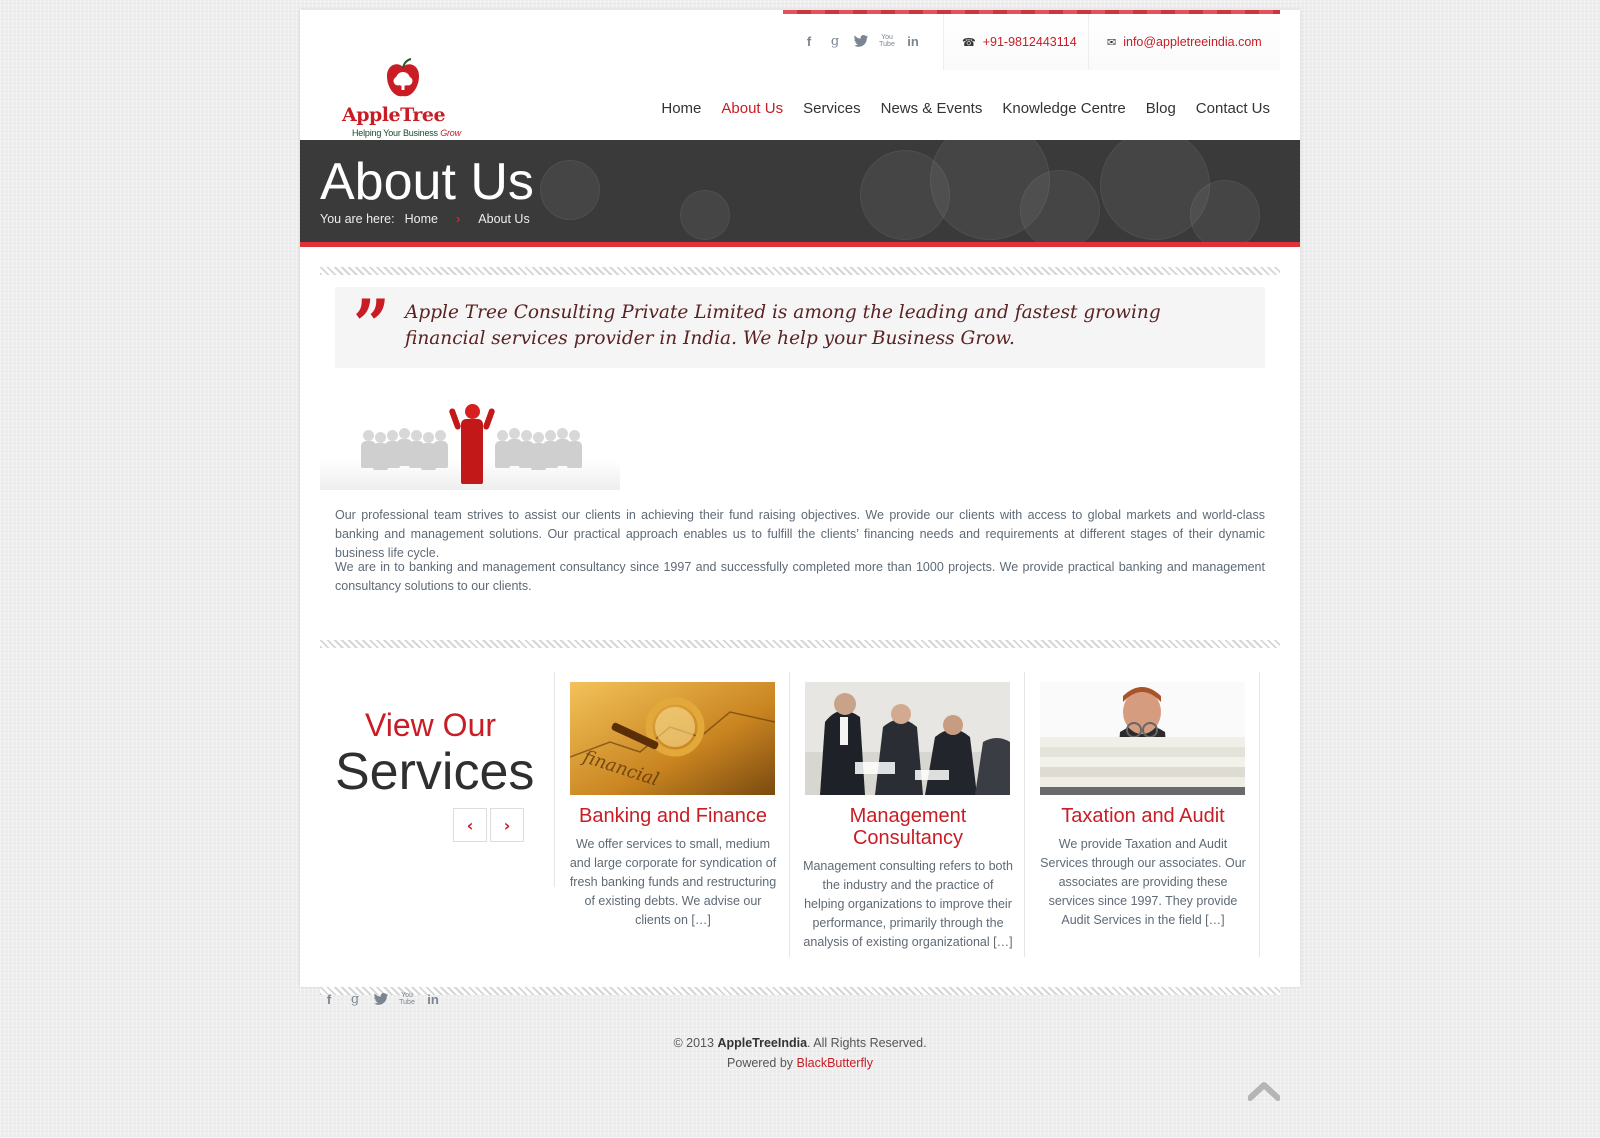  Describe the element at coordinates (1142, 738) in the screenshot. I see `taxation-image` at that location.